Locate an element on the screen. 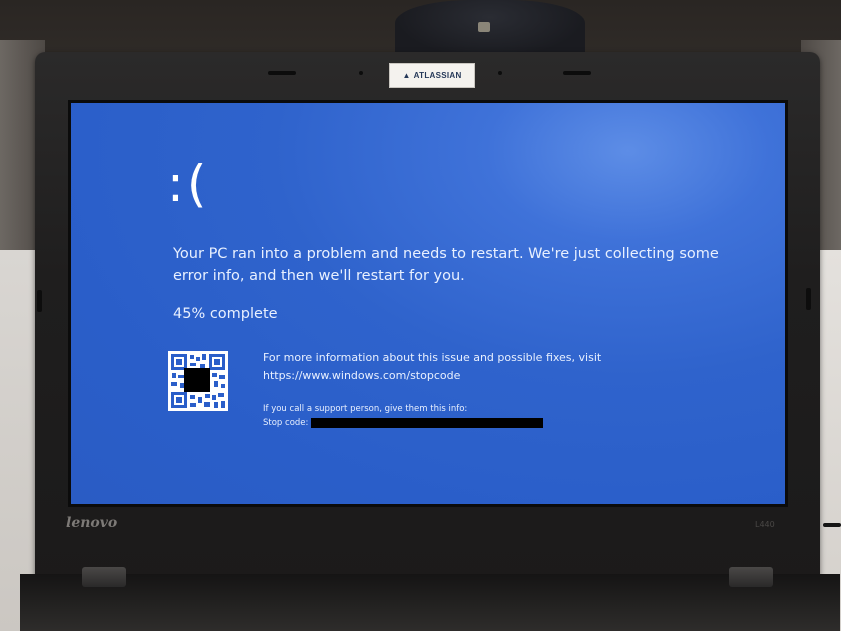  atlassian-logo-icon: ▲ is located at coordinates (406, 75).